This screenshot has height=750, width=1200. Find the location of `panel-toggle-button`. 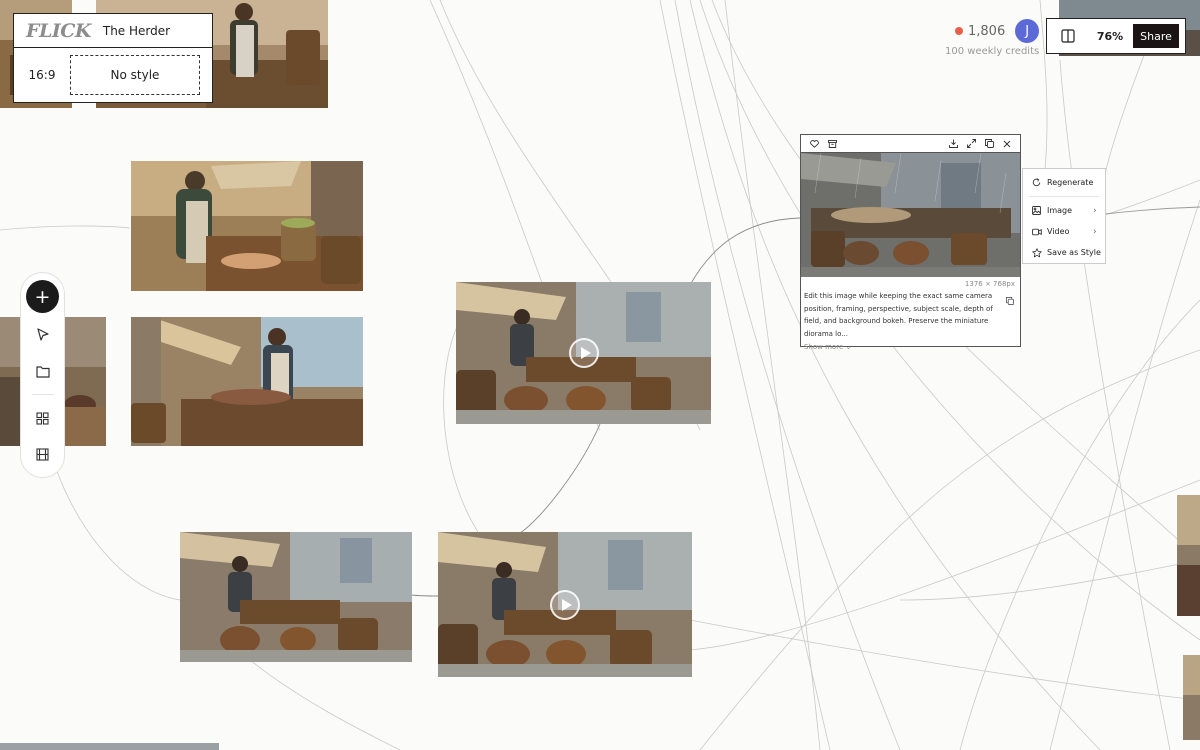

panel-toggle-button is located at coordinates (1068, 36).